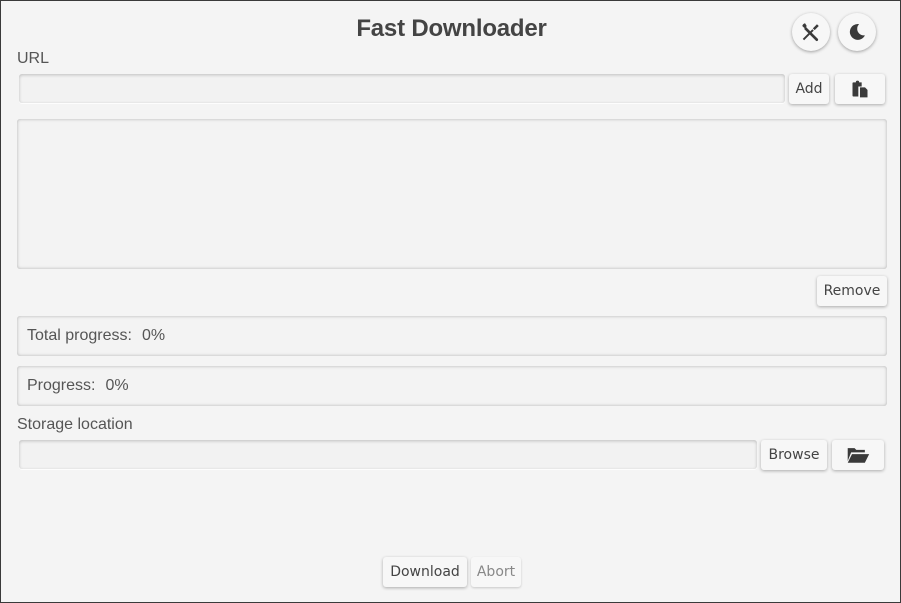 The height and width of the screenshot is (603, 901). I want to click on add-button-label: Add, so click(809, 89).